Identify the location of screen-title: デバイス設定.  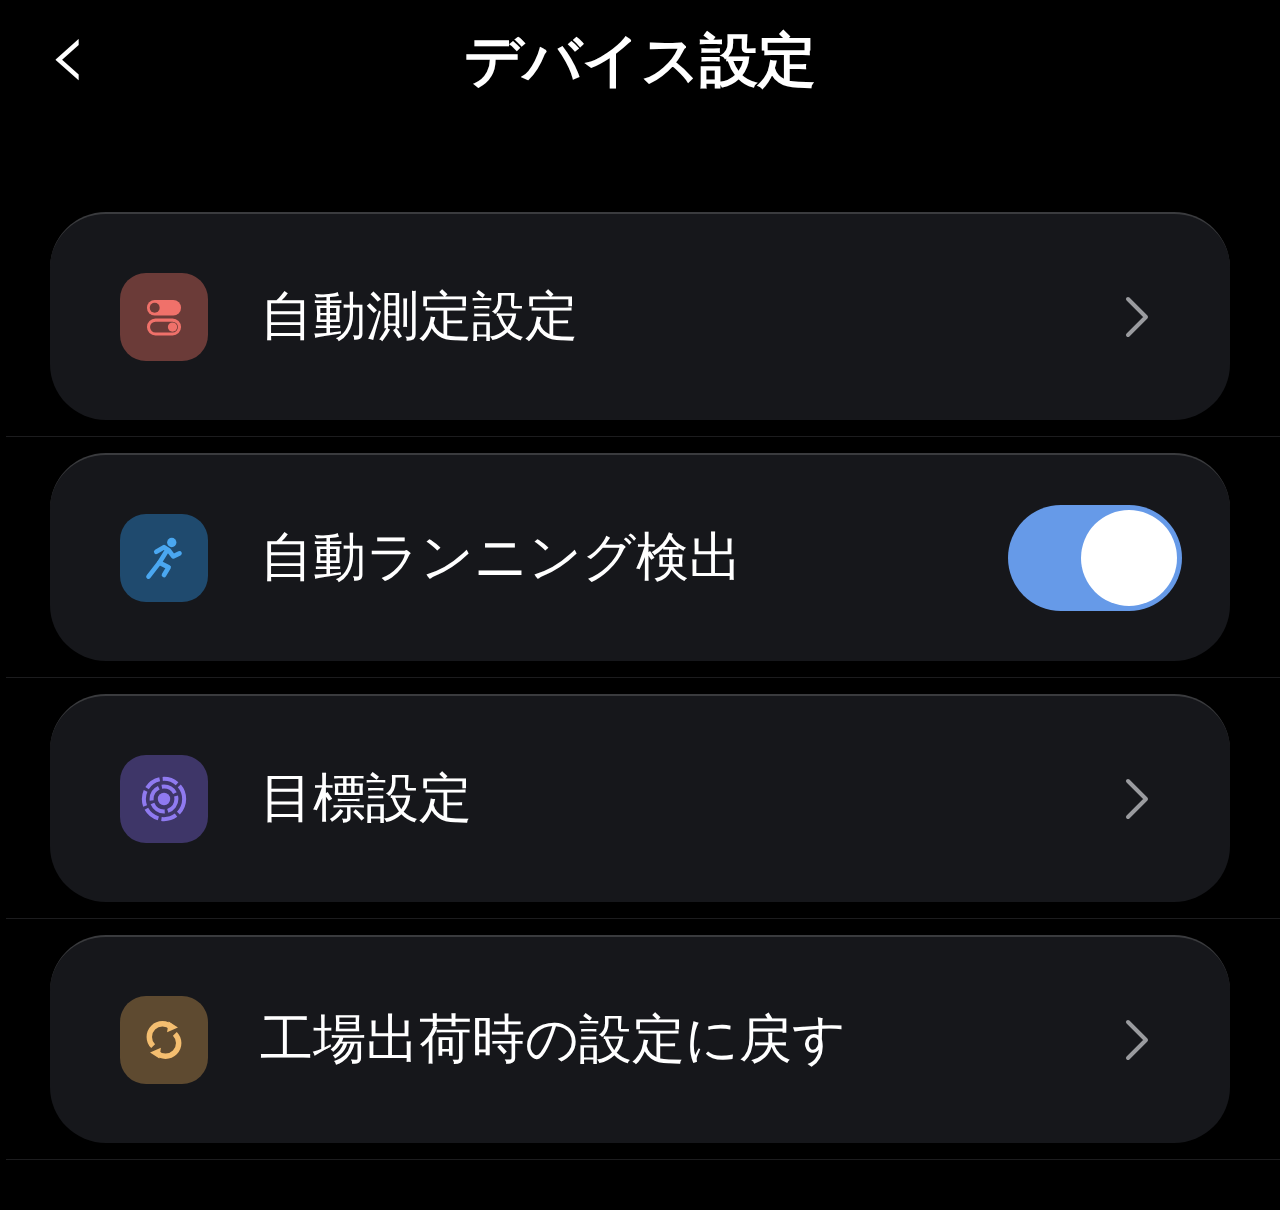
(640, 60).